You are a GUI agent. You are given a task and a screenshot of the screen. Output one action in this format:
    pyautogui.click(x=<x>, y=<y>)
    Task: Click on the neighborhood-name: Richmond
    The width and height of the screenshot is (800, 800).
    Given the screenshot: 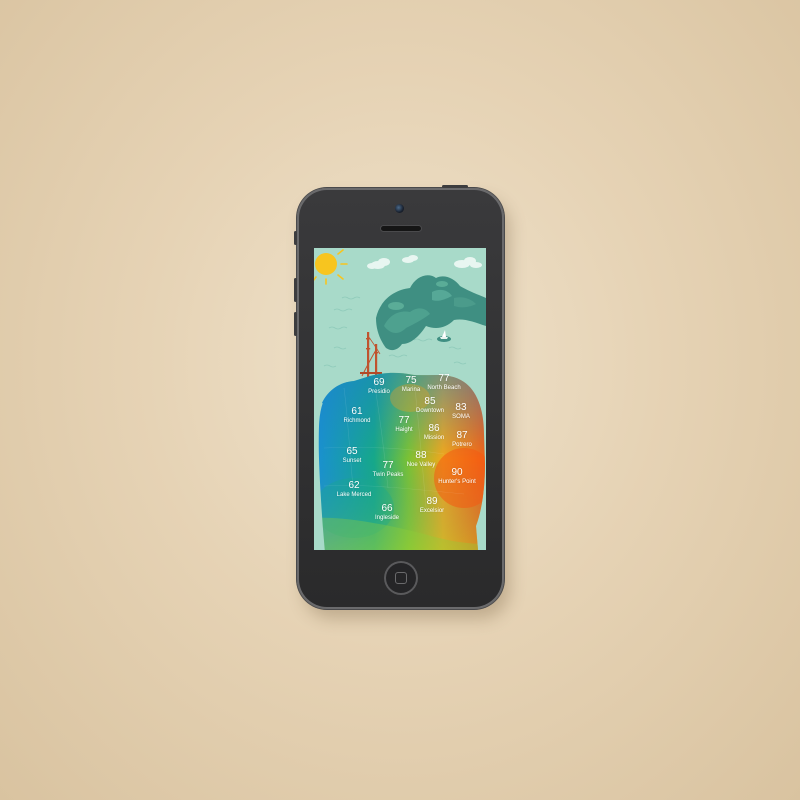 What is the action you would take?
    pyautogui.click(x=357, y=421)
    